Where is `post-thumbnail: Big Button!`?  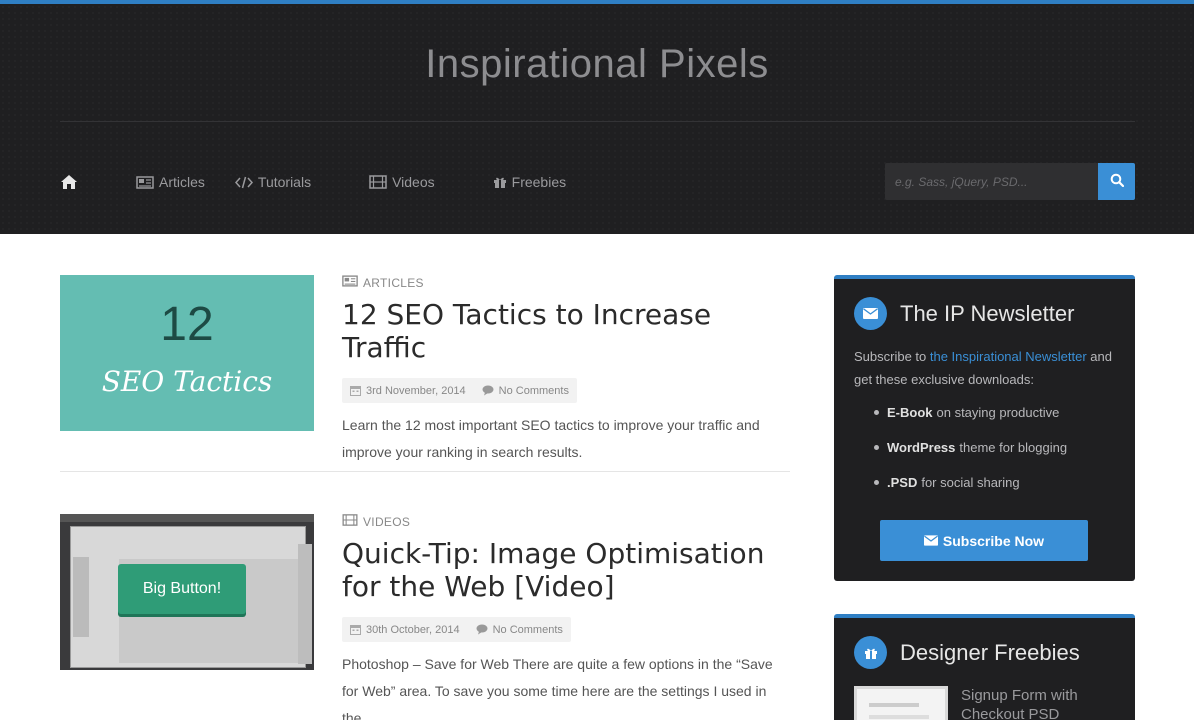 post-thumbnail: Big Button! is located at coordinates (187, 592).